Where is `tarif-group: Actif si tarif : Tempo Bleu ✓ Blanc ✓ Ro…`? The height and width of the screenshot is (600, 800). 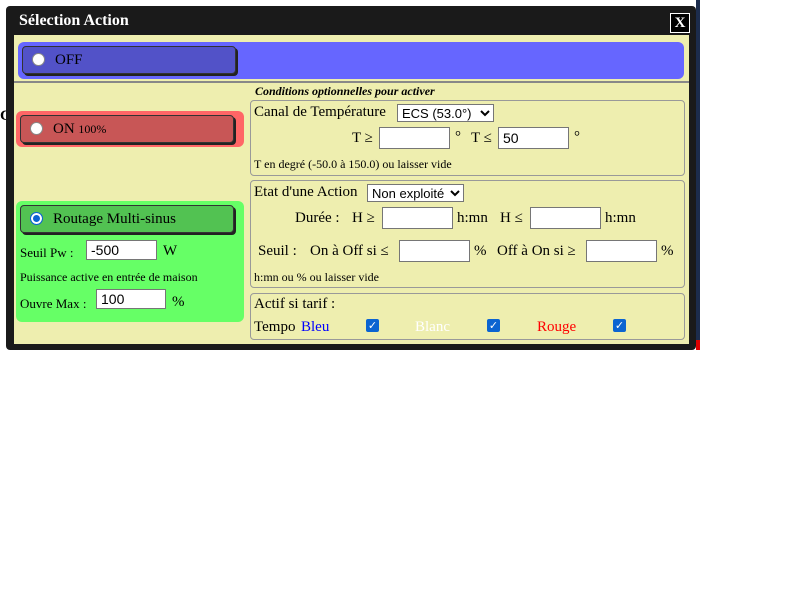
tarif-group: Actif si tarif : Tempo Bleu ✓ Blanc ✓ Ro… is located at coordinates (467, 316).